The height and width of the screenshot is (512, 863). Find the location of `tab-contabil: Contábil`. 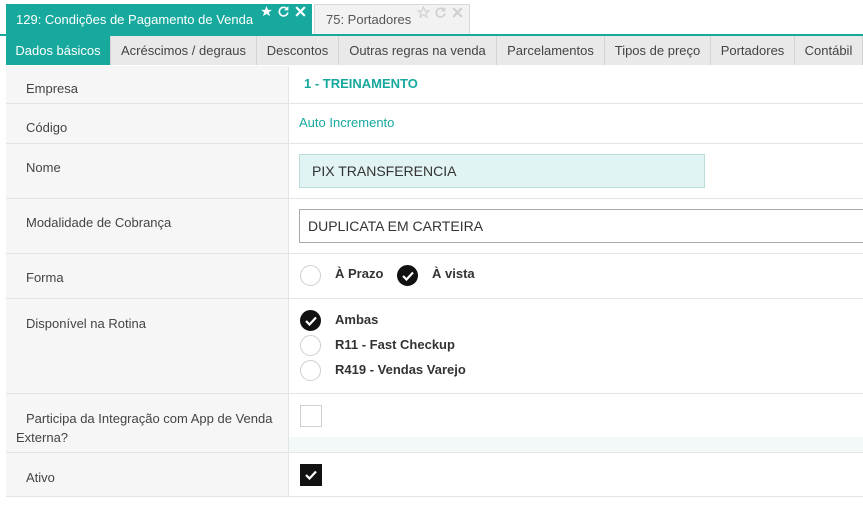

tab-contabil: Contábil is located at coordinates (829, 50).